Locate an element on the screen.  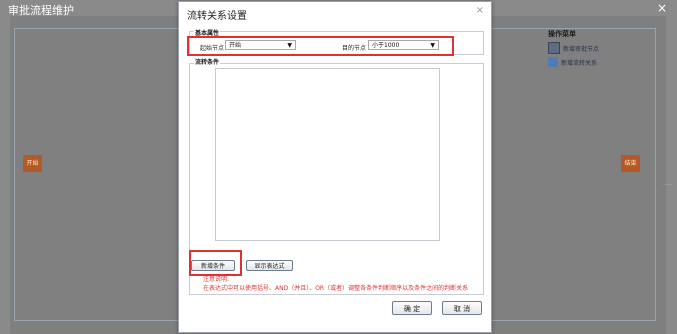
dialog-title: 流转关系设置 is located at coordinates (217, 16).